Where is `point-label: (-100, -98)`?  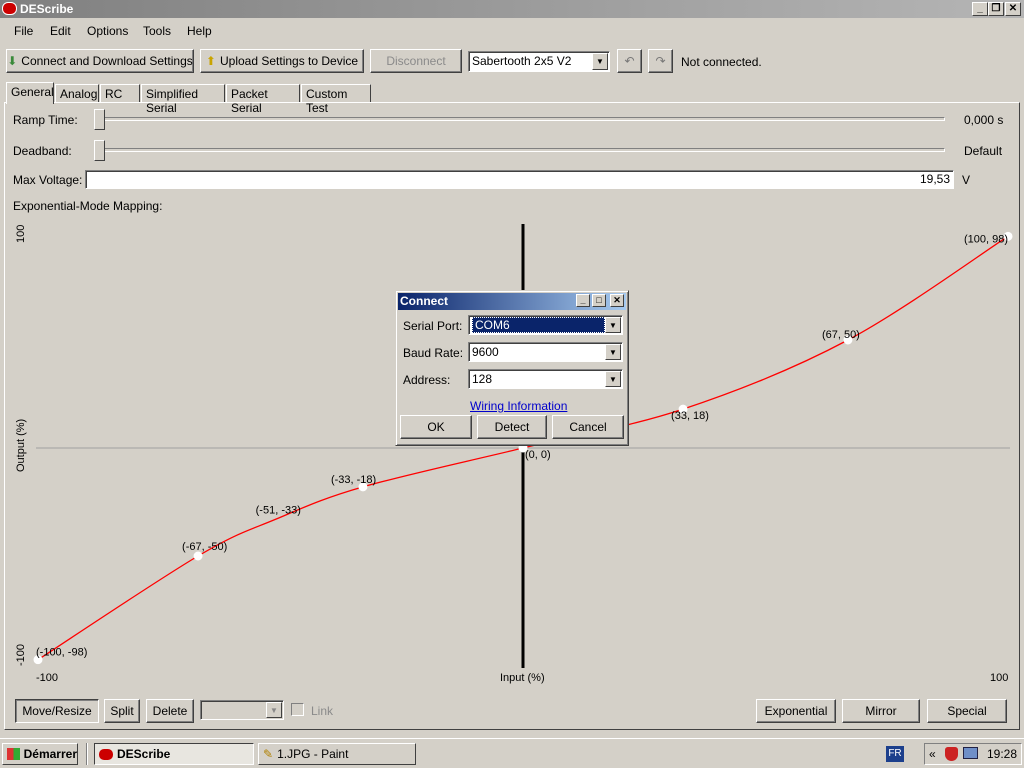
point-label: (-100, -98) is located at coordinates (61, 653).